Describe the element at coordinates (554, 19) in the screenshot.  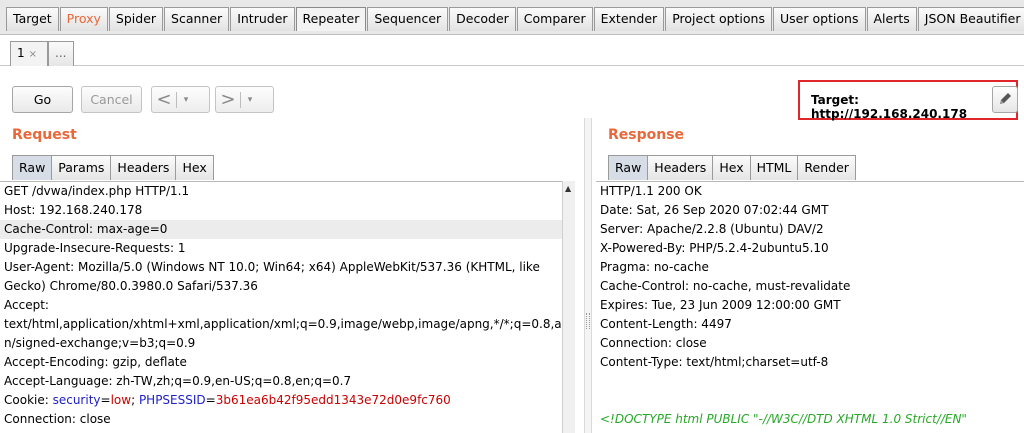
I see `tab-comparer: Comparer` at that location.